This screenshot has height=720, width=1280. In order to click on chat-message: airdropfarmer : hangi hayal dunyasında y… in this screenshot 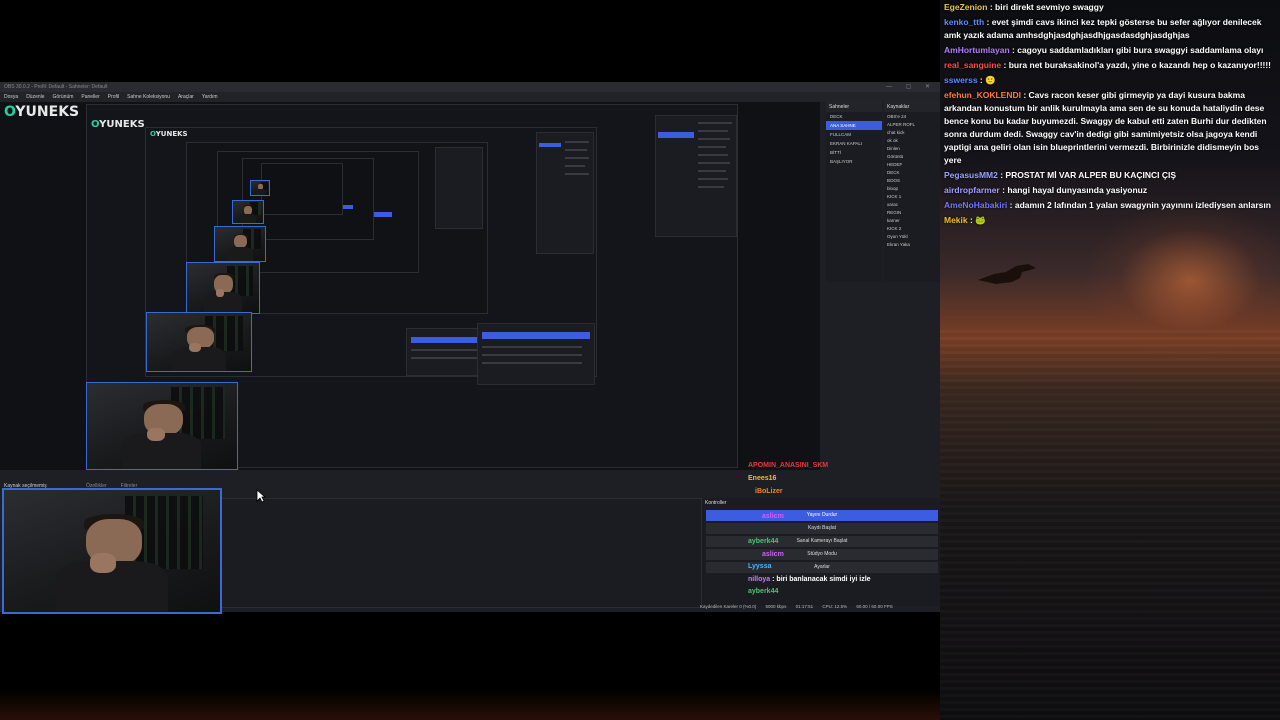, I will do `click(1046, 190)`.